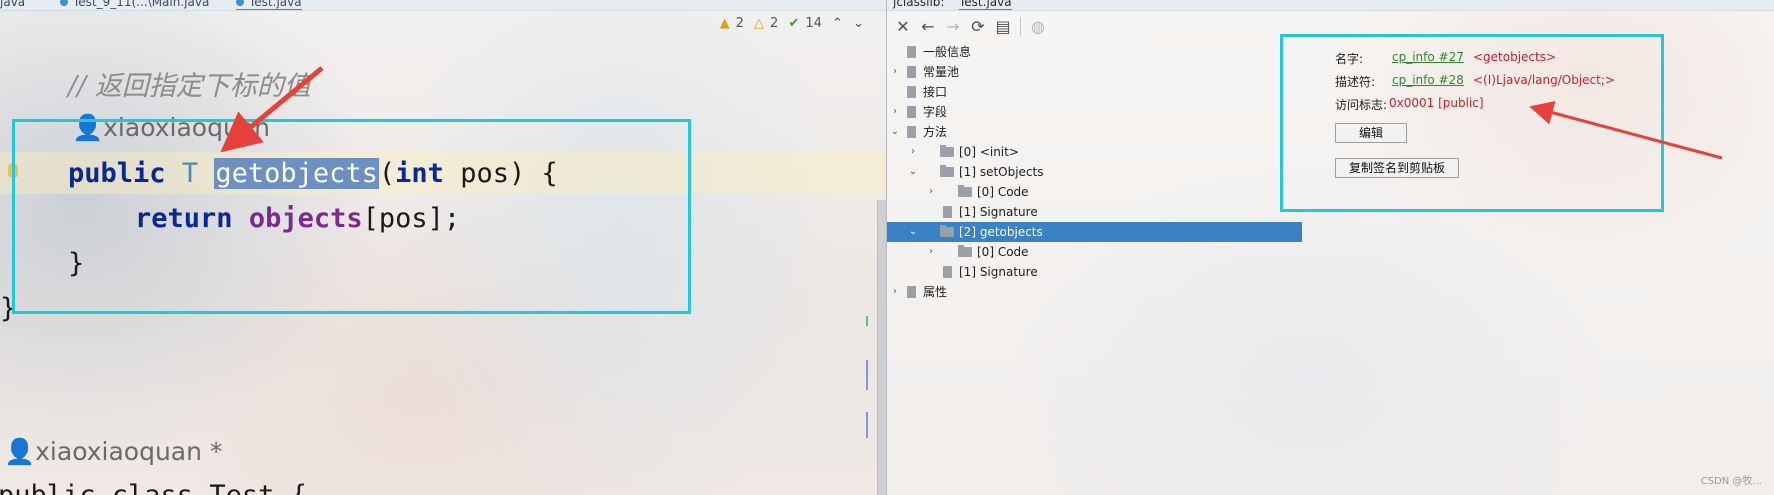  I want to click on tree-node-label: [0] <init>, so click(989, 152).